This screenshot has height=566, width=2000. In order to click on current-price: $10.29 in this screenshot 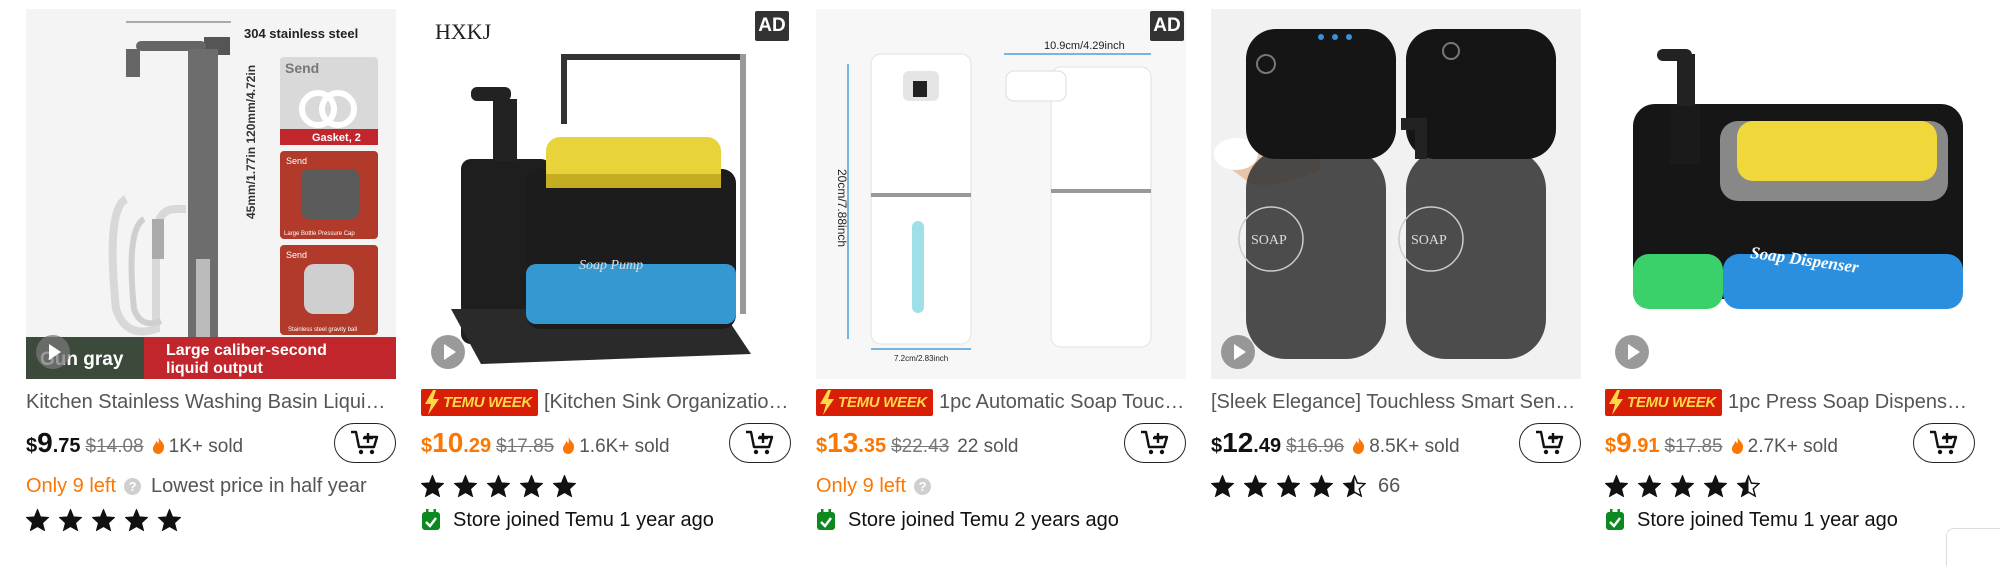, I will do `click(456, 442)`.